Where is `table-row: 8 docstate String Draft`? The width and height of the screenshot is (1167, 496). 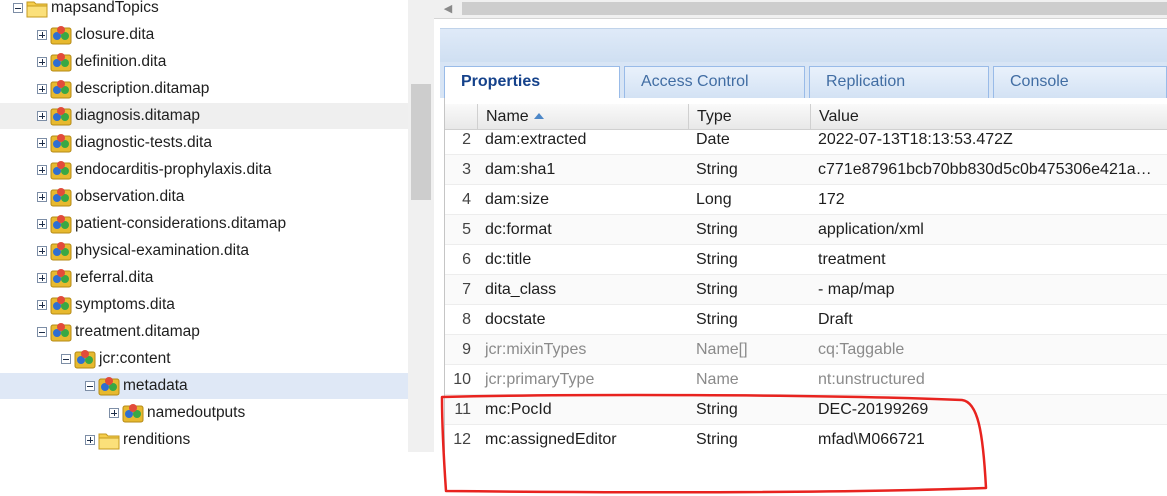 table-row: 8 docstate String Draft is located at coordinates (806, 320).